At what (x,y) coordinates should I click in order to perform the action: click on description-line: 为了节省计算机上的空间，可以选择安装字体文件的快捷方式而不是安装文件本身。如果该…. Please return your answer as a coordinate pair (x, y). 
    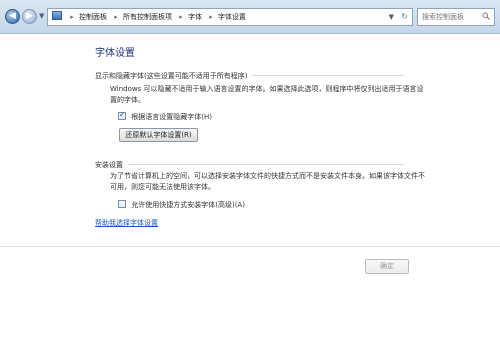
    Looking at the image, I should click on (267, 176).